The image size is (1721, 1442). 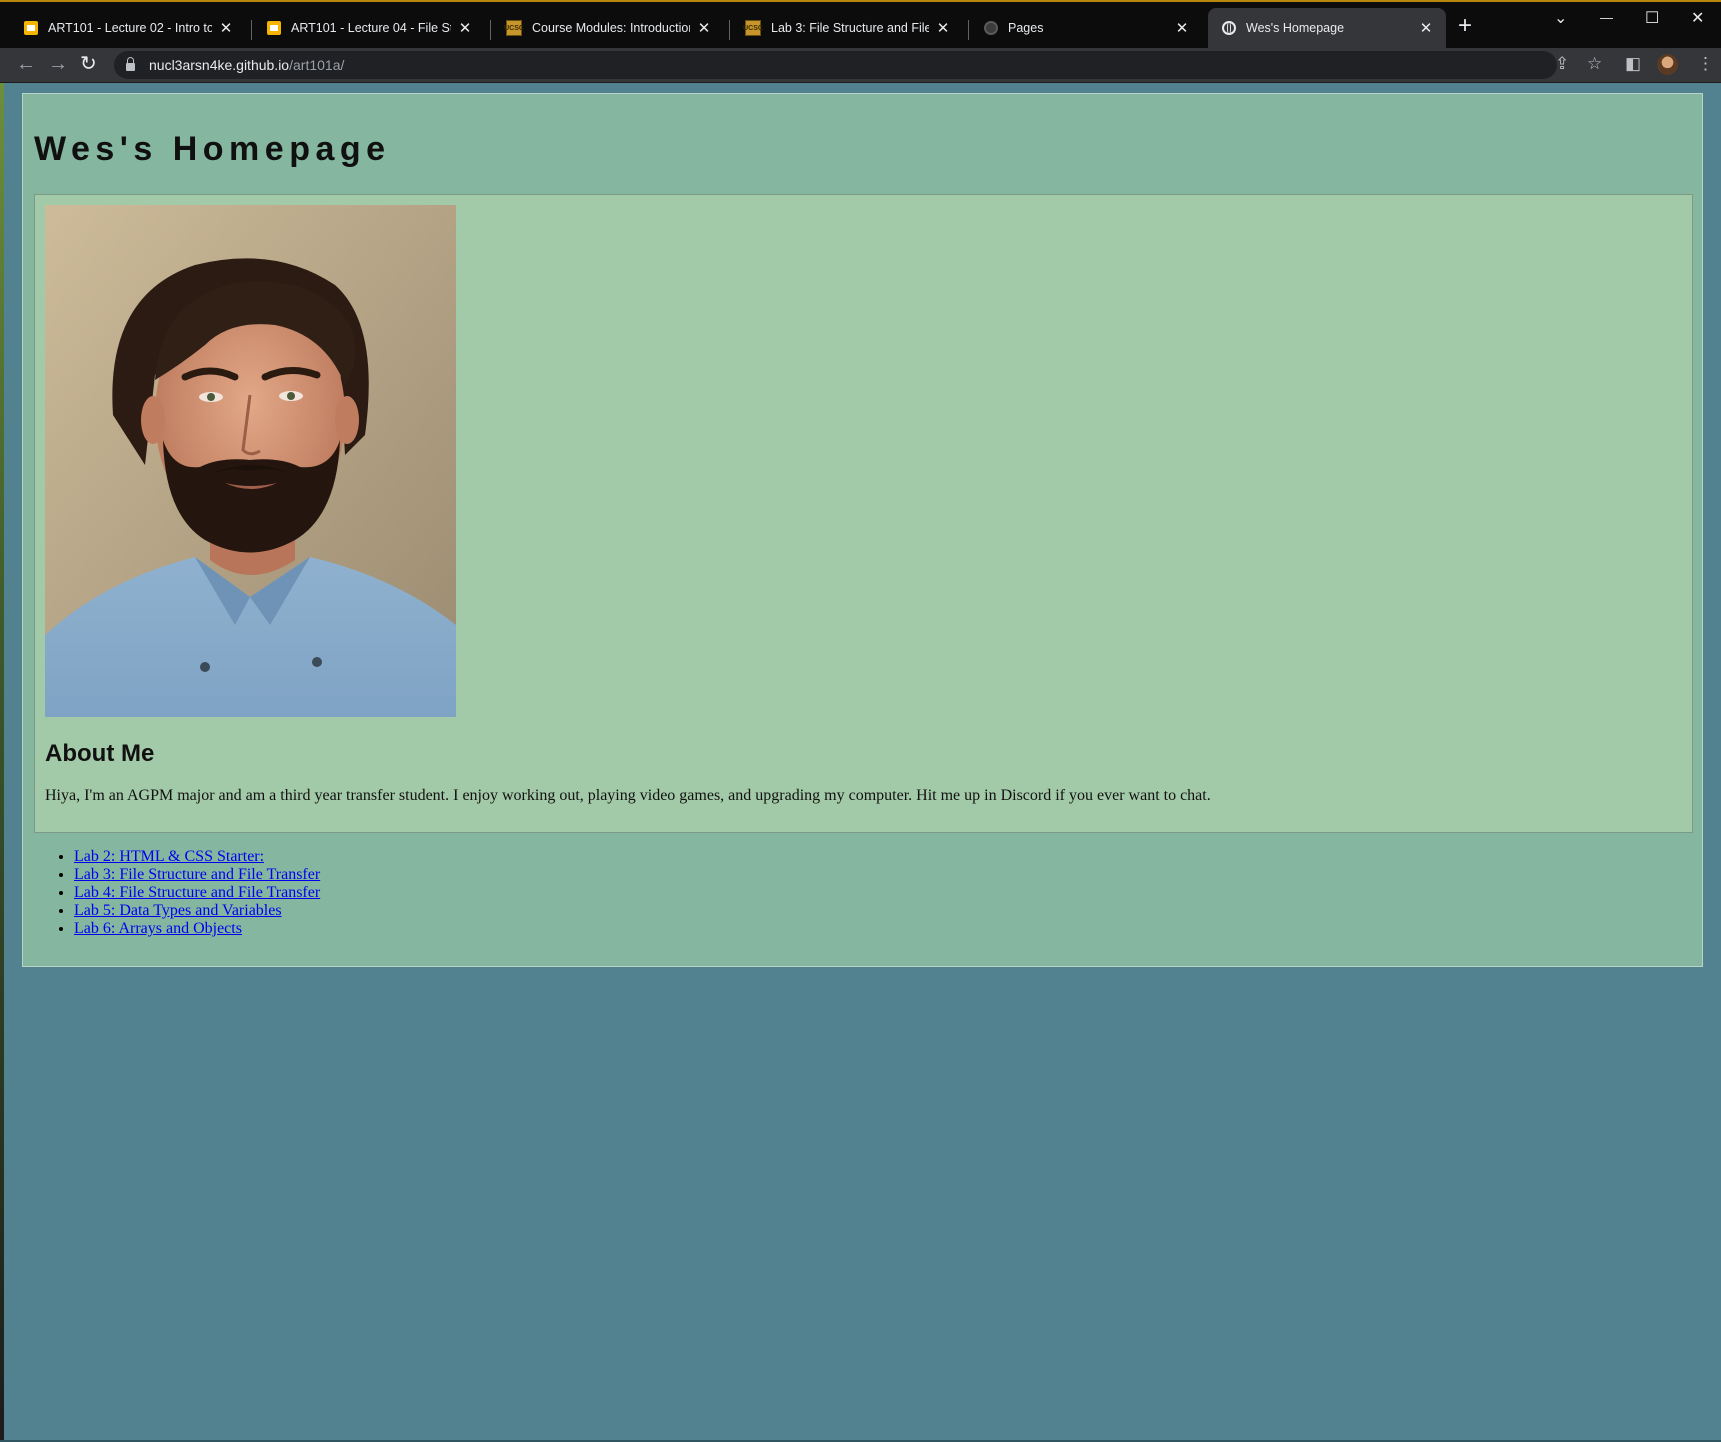 I want to click on tab-course-modules: UCSC Course Modules: Introduction to ✕, so click(x=608, y=28).